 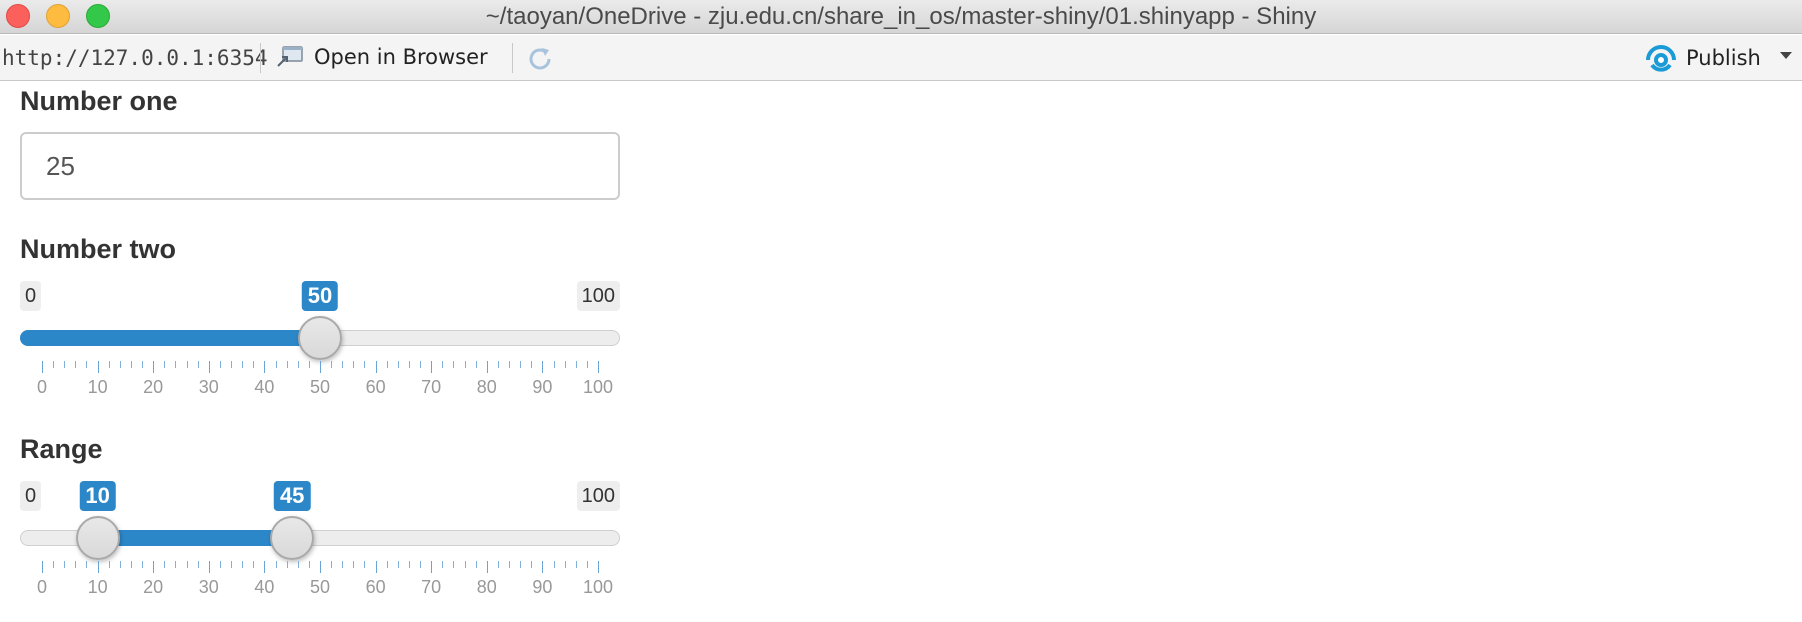 I want to click on tick-label: 70, so click(x=431, y=387).